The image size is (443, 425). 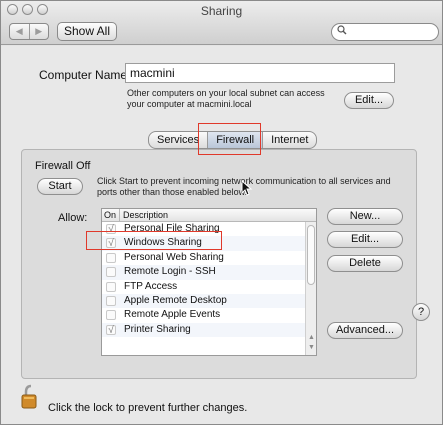 What do you see at coordinates (247, 188) in the screenshot?
I see `mouse-pointer-icon` at bounding box center [247, 188].